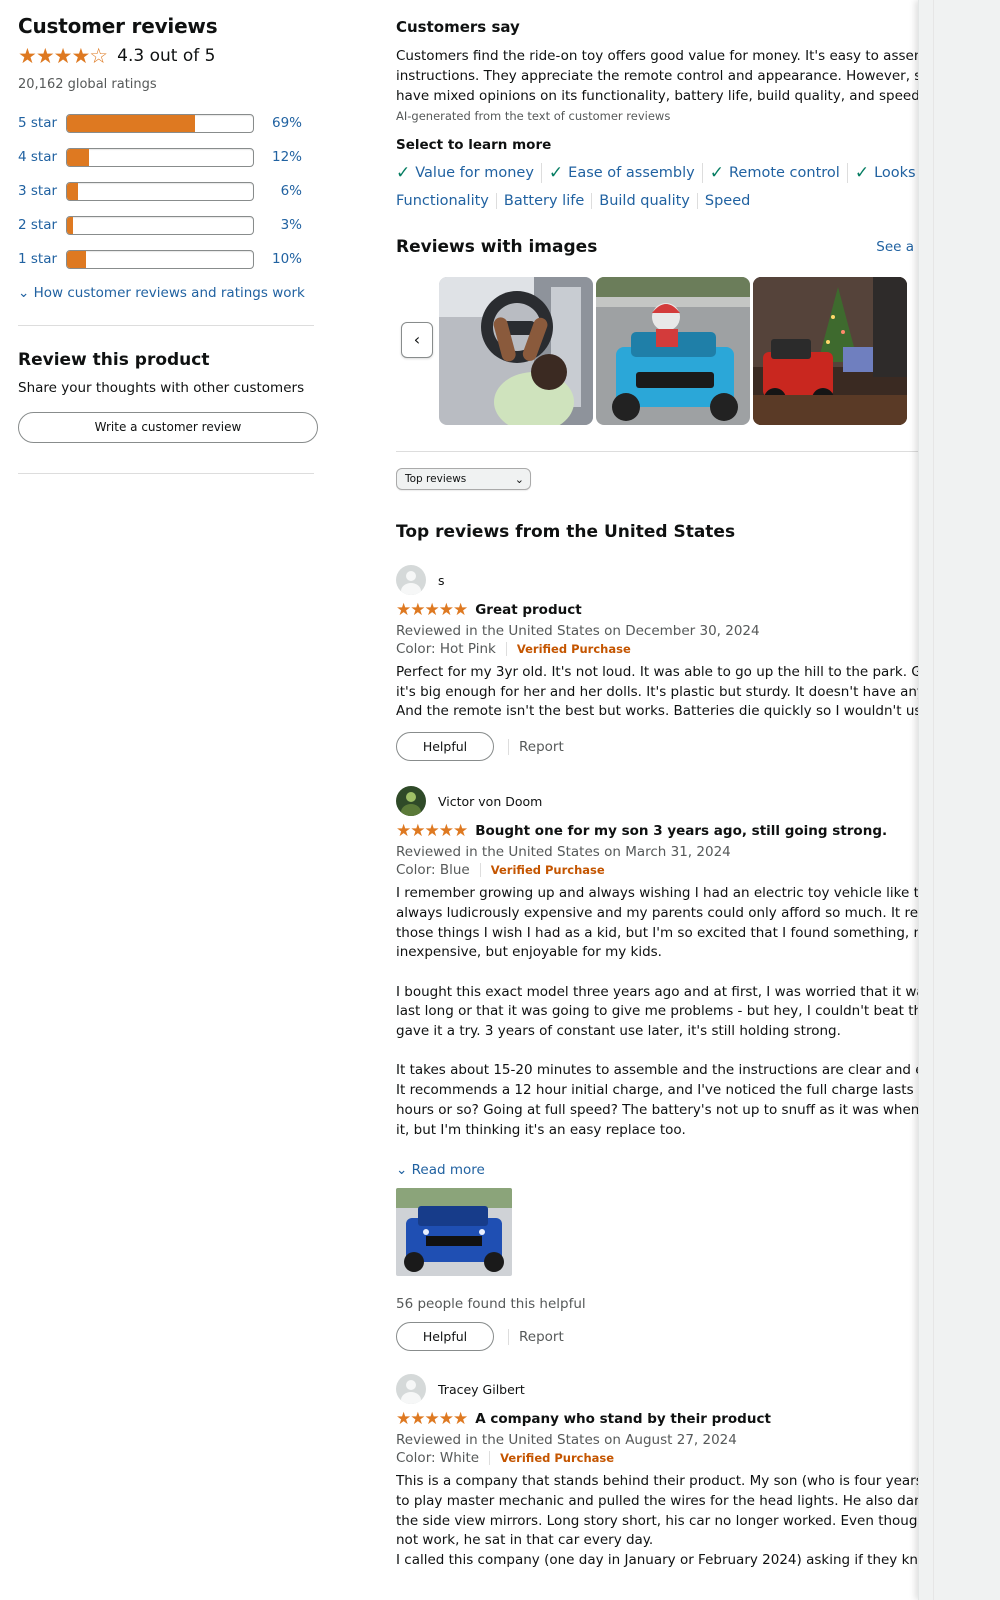 The width and height of the screenshot is (1000, 1600). Describe the element at coordinates (657, 747) in the screenshot. I see `review-actions: Helpful Report` at that location.